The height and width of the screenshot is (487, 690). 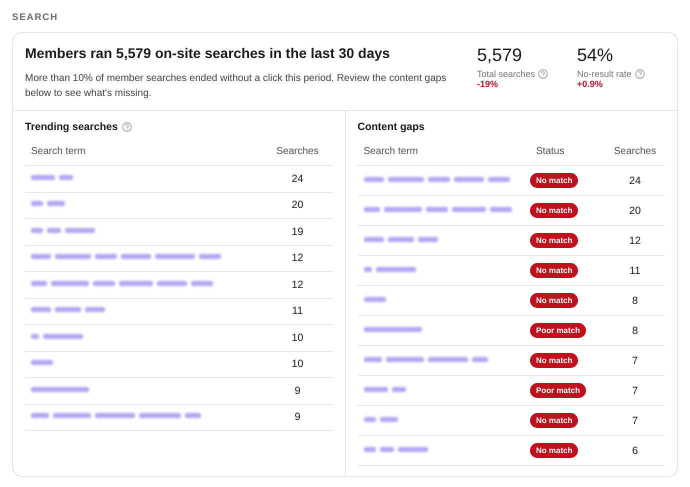 What do you see at coordinates (71, 127) in the screenshot?
I see `panel-title: Trending searches` at bounding box center [71, 127].